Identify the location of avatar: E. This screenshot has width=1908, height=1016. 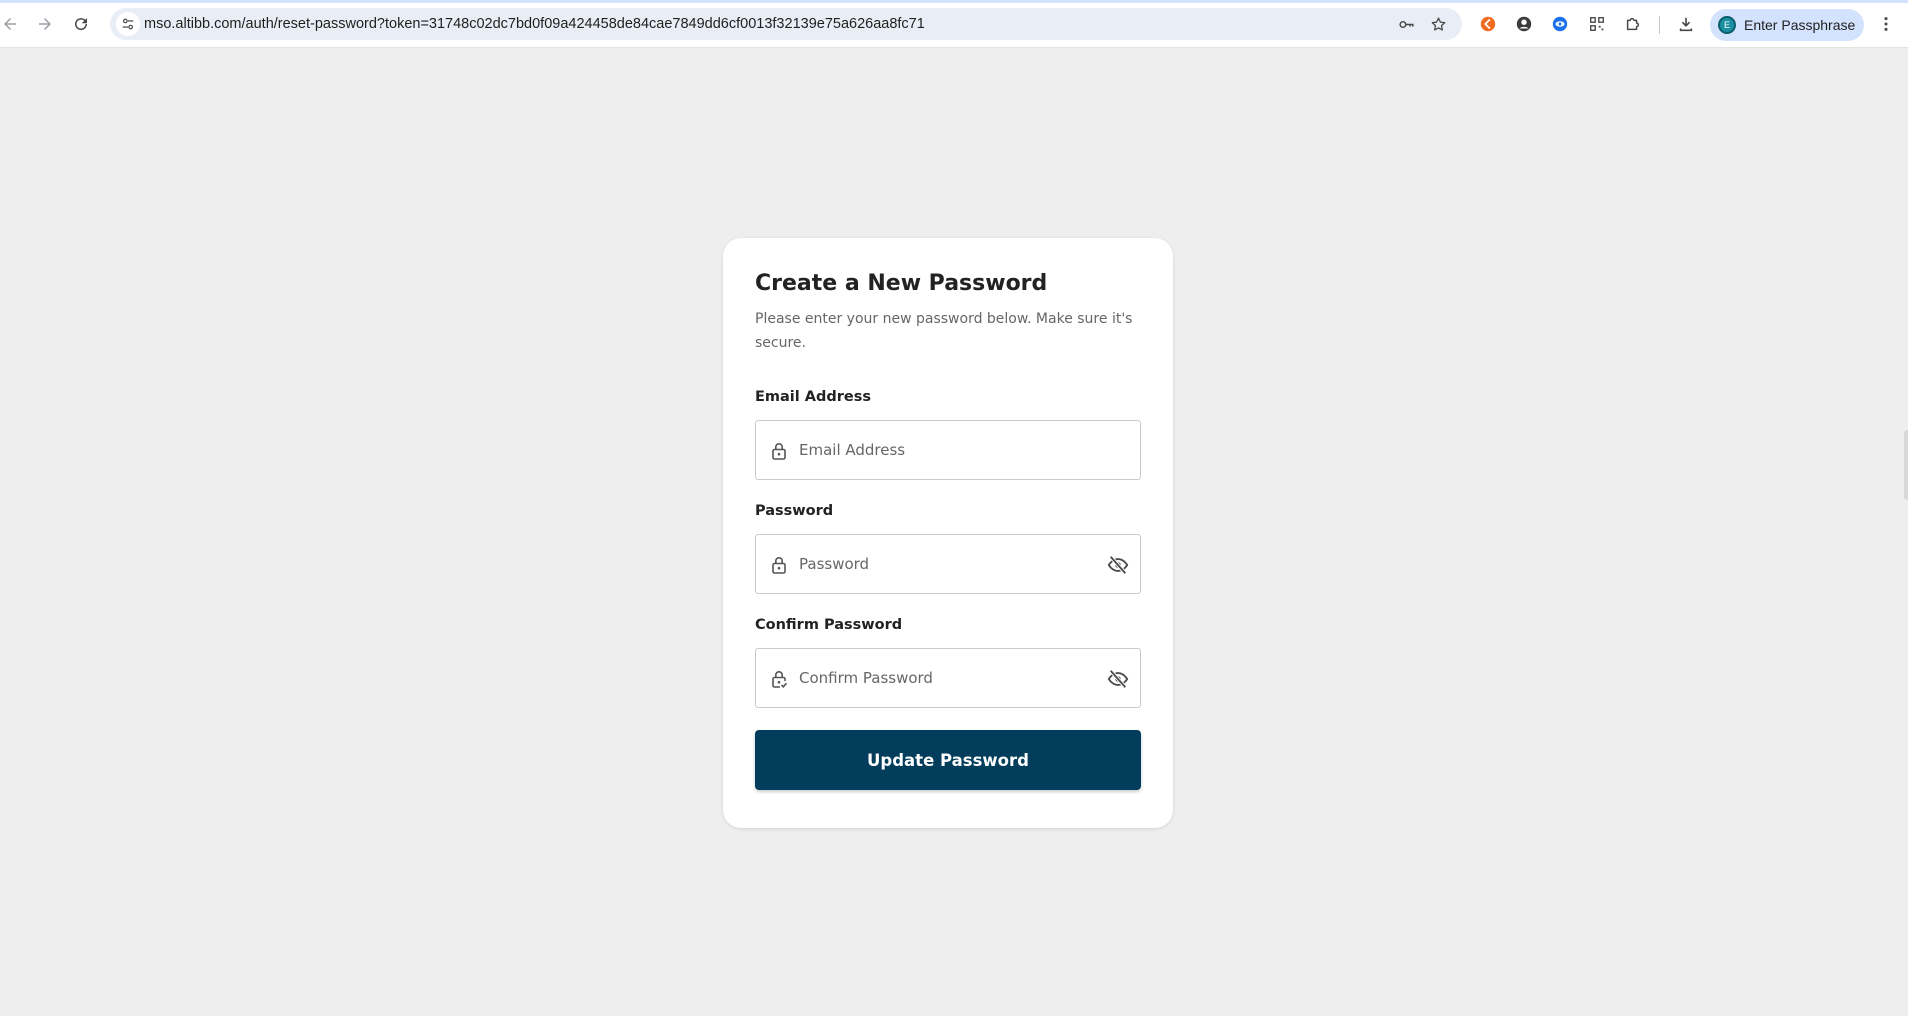
(1727, 25).